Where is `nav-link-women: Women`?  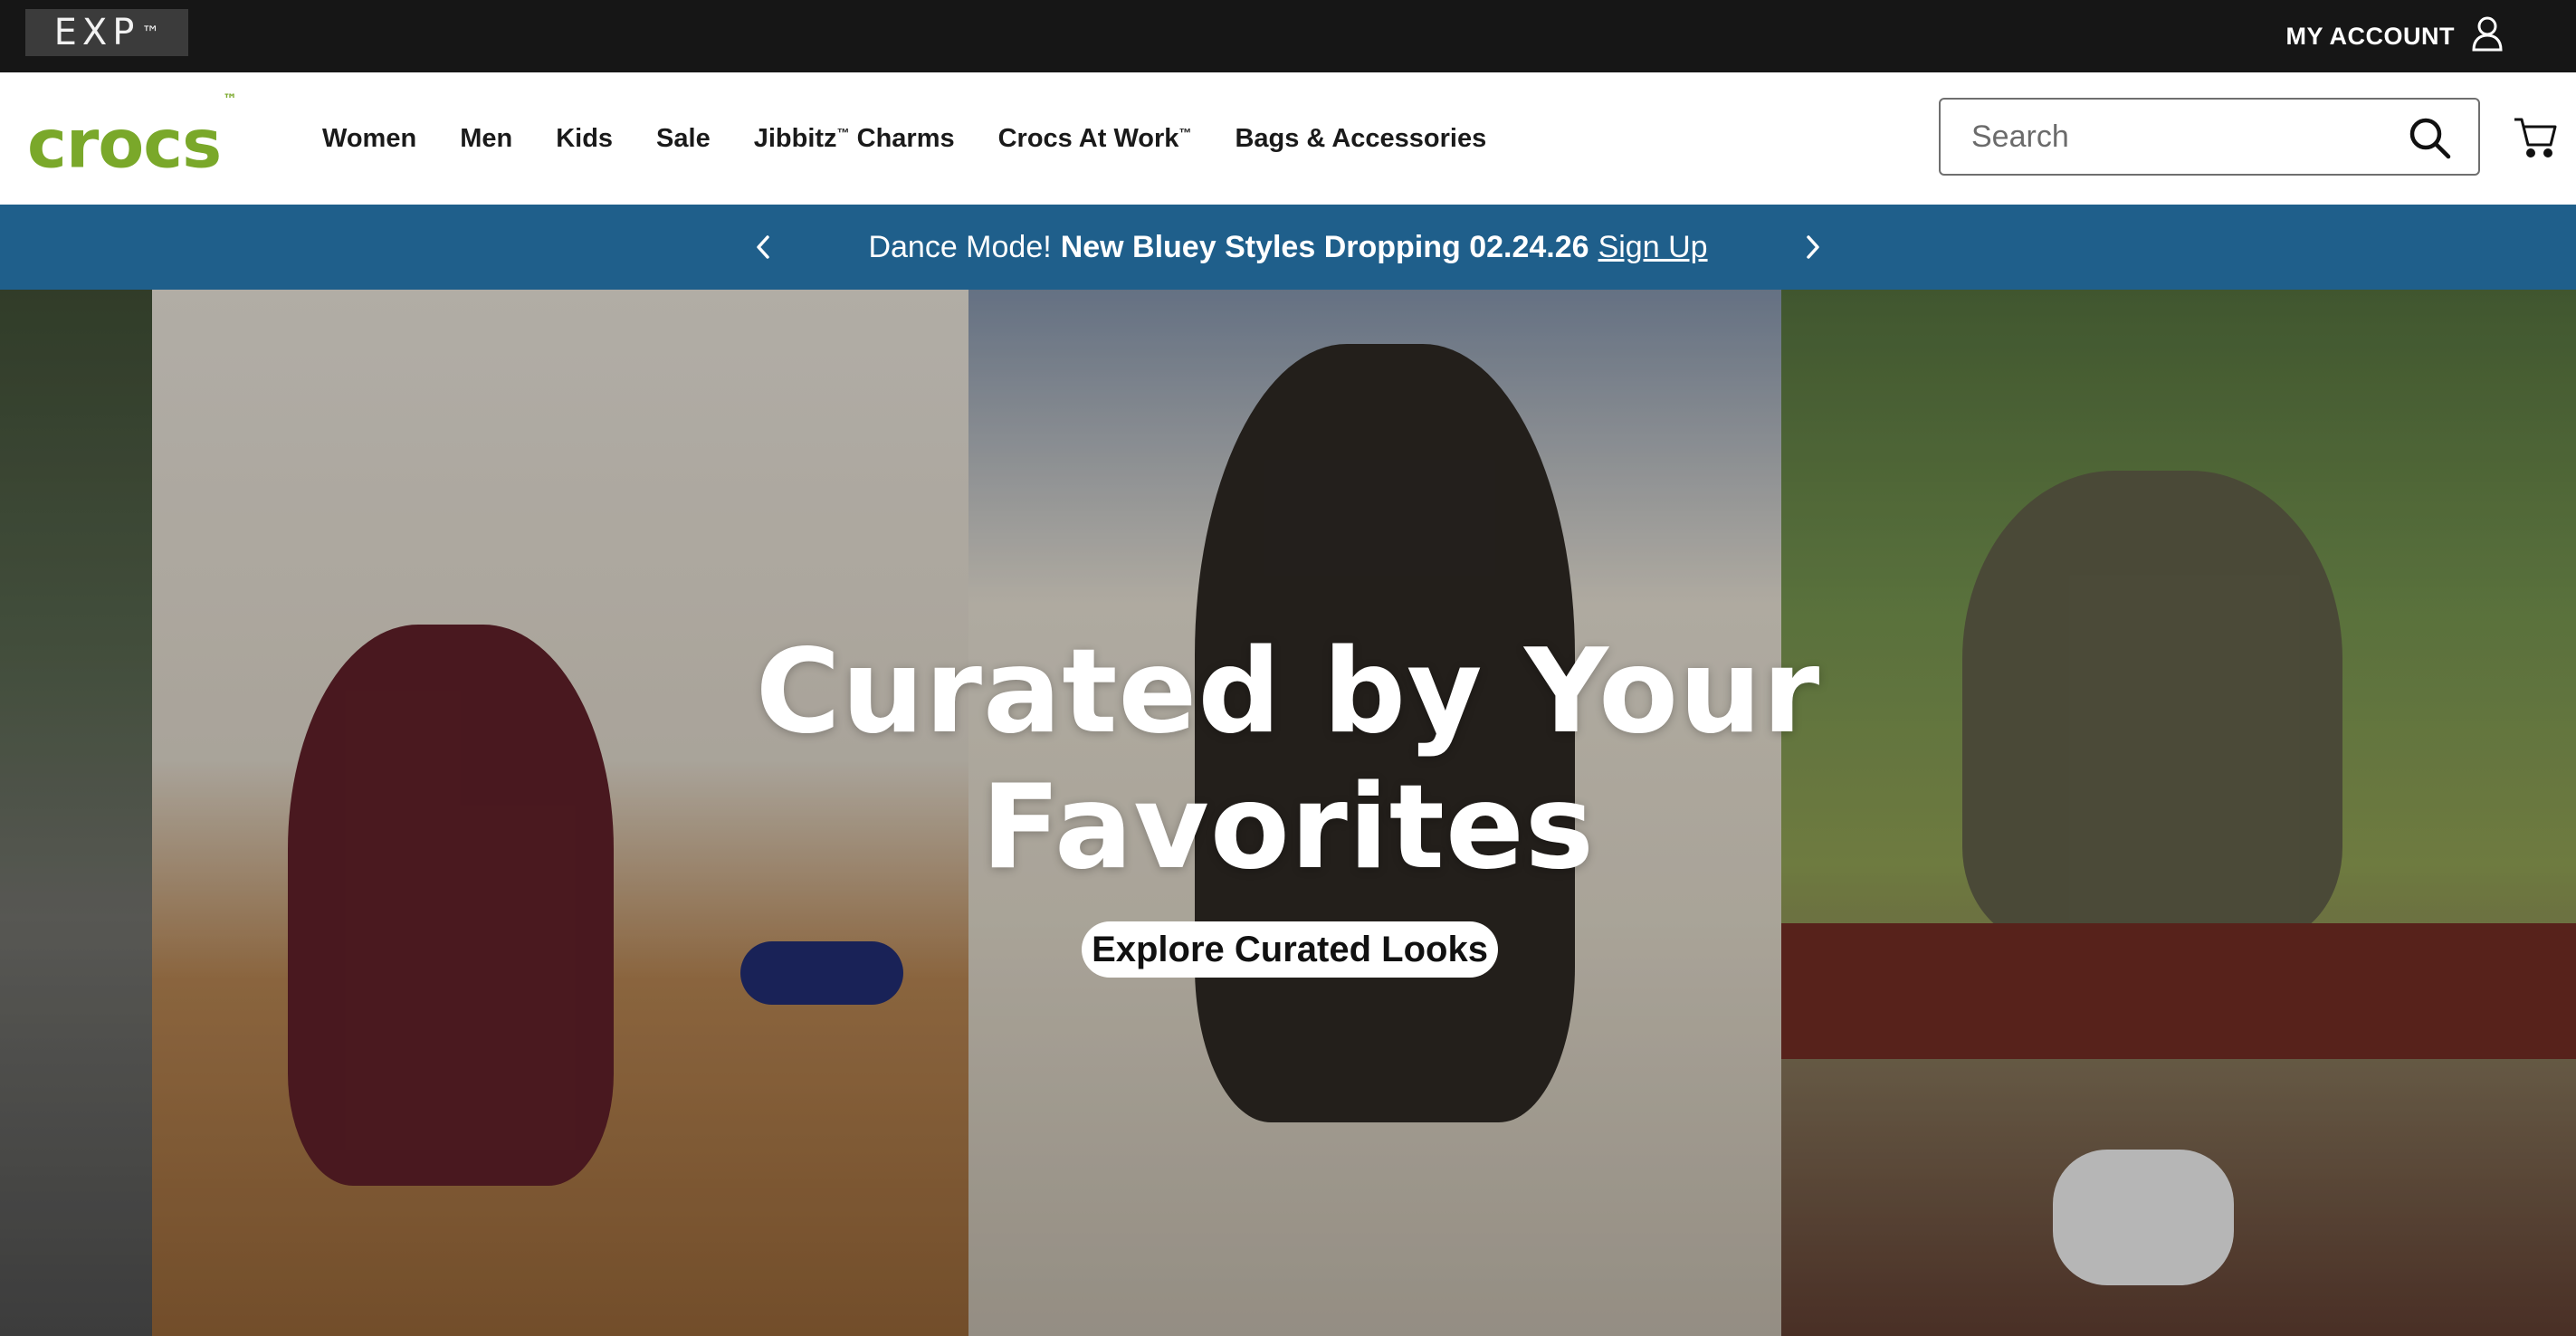 nav-link-women: Women is located at coordinates (369, 139).